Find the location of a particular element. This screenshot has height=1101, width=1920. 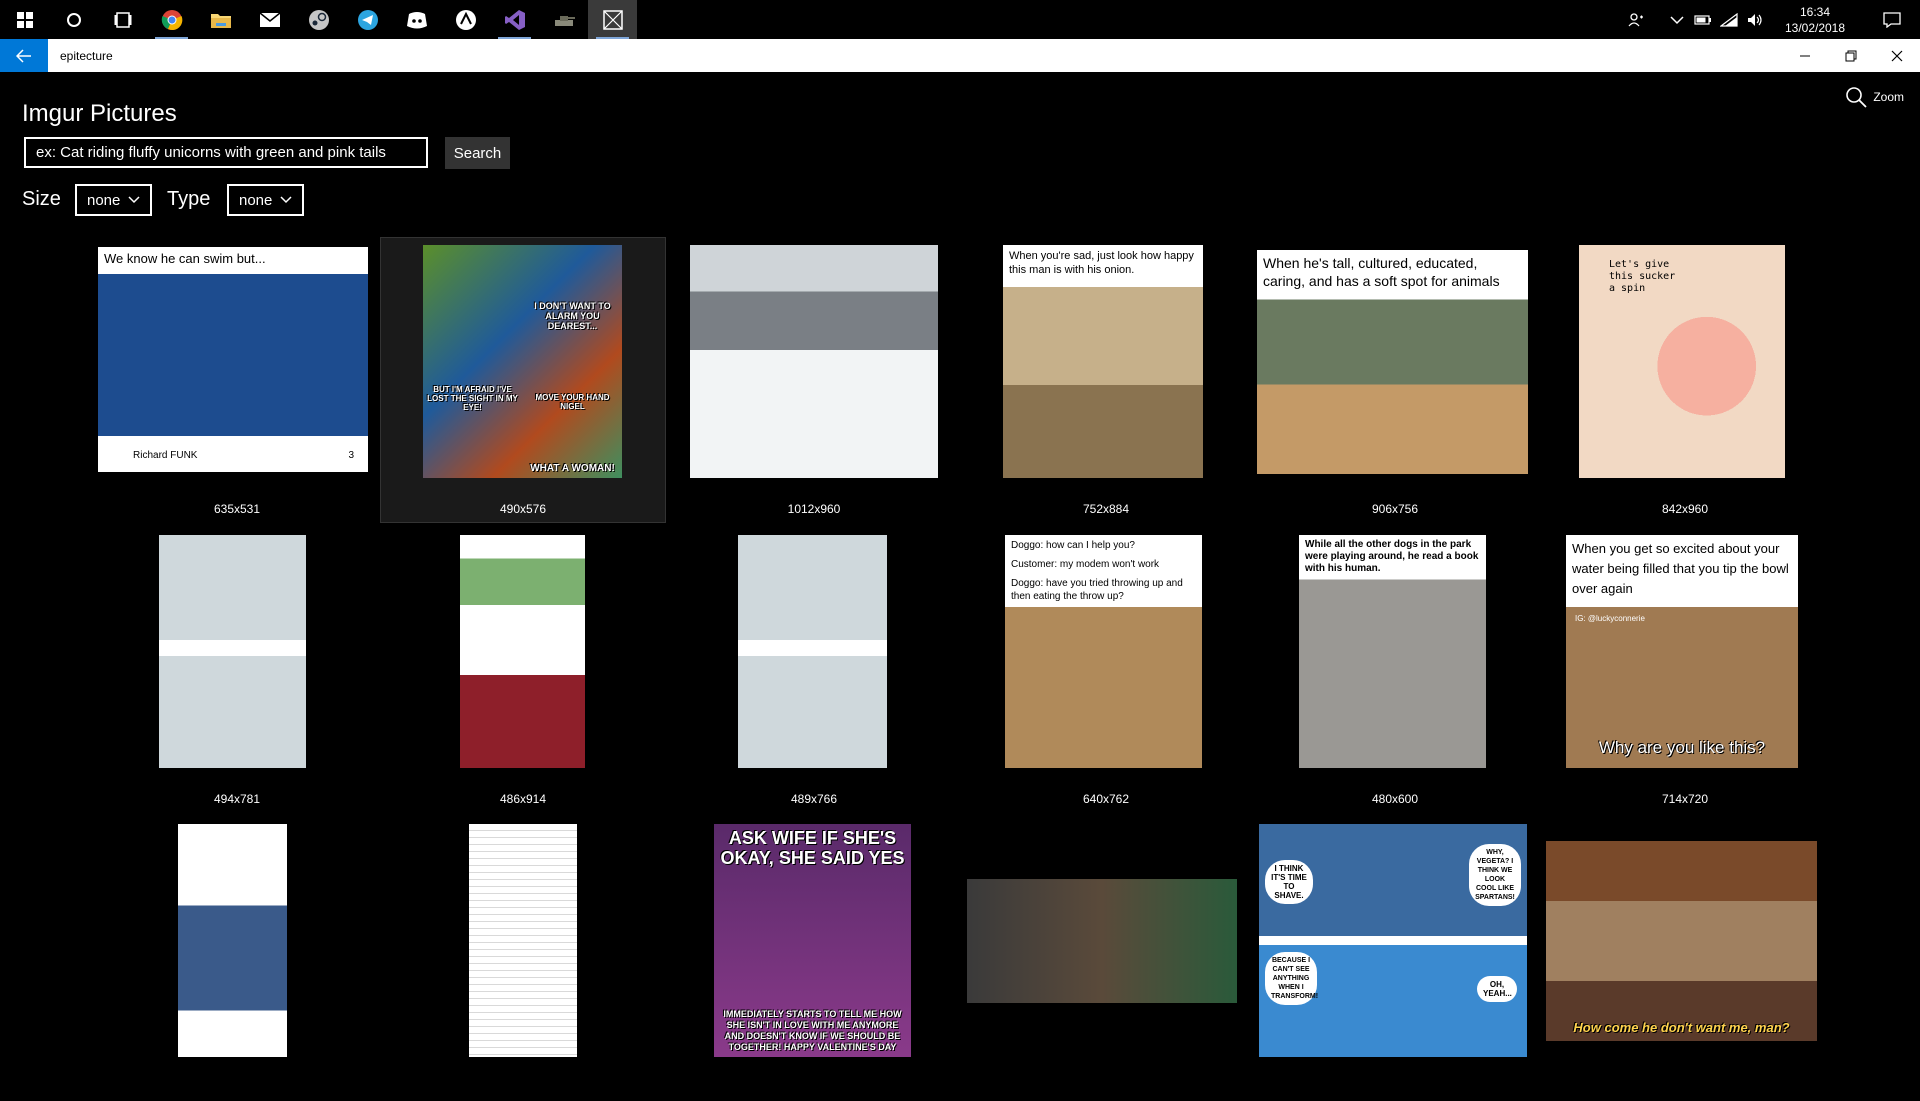

windows-icon is located at coordinates (24, 19).